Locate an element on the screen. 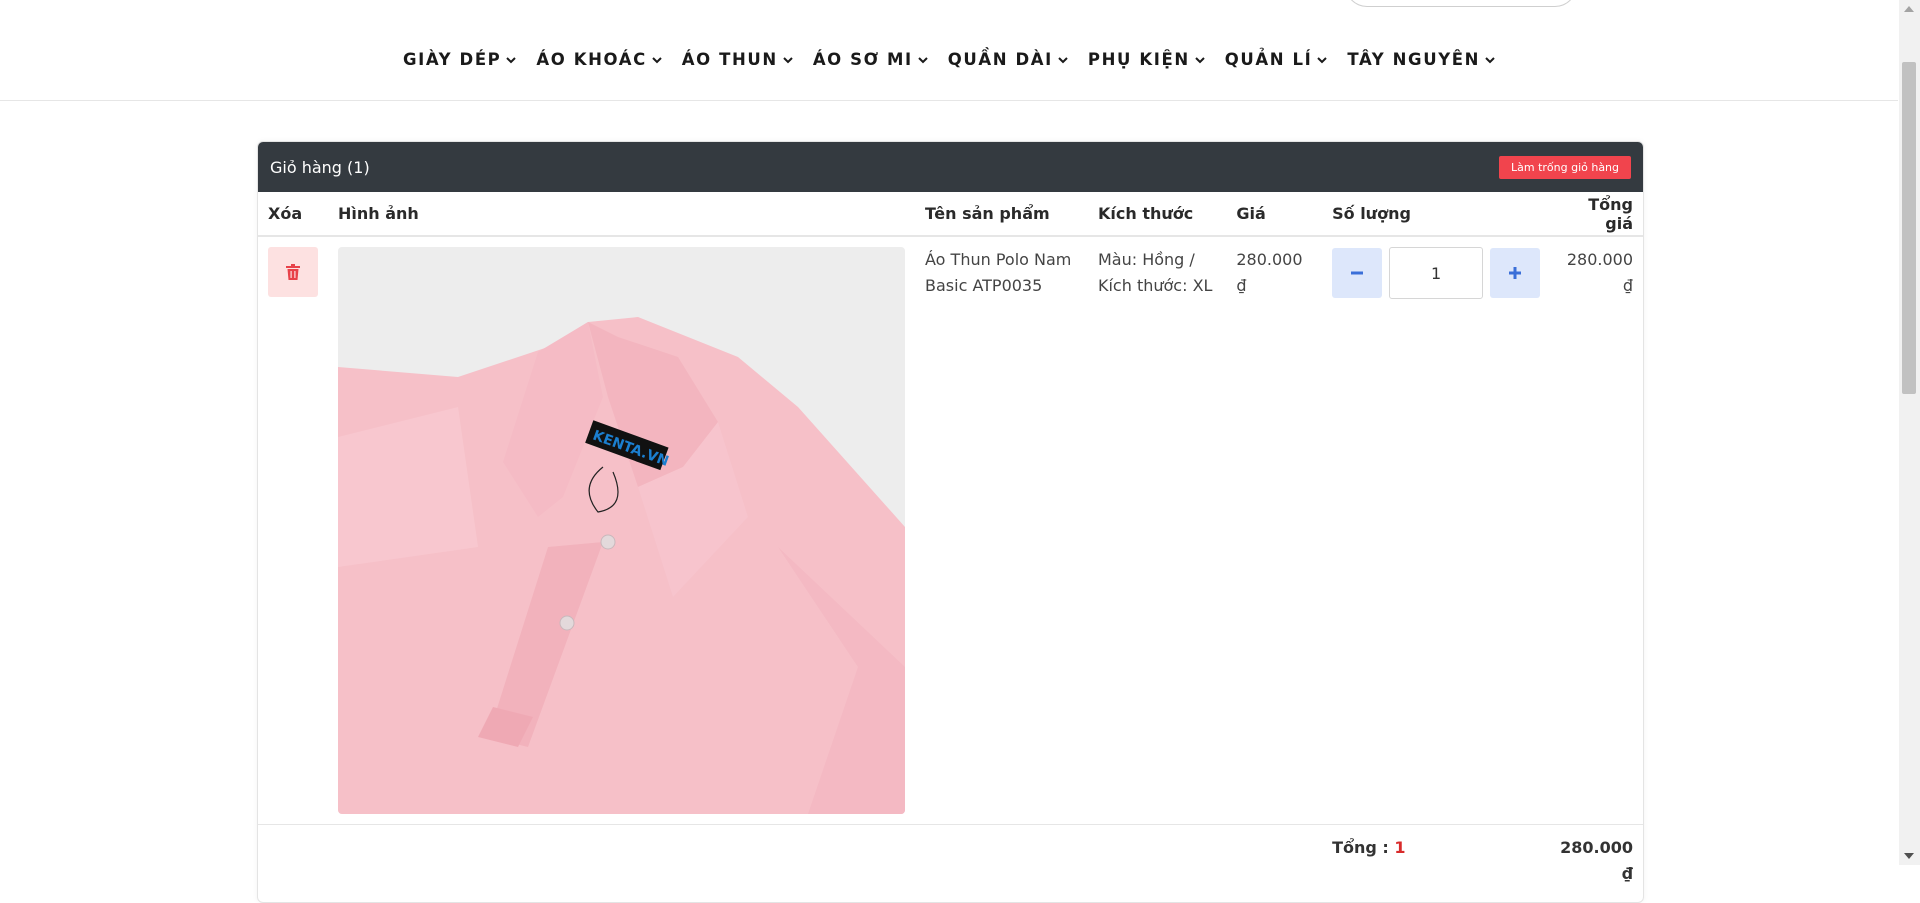 This screenshot has width=1920, height=903. nav-item-ao-so-mi: ÁO SƠ MI is located at coordinates (870, 59).